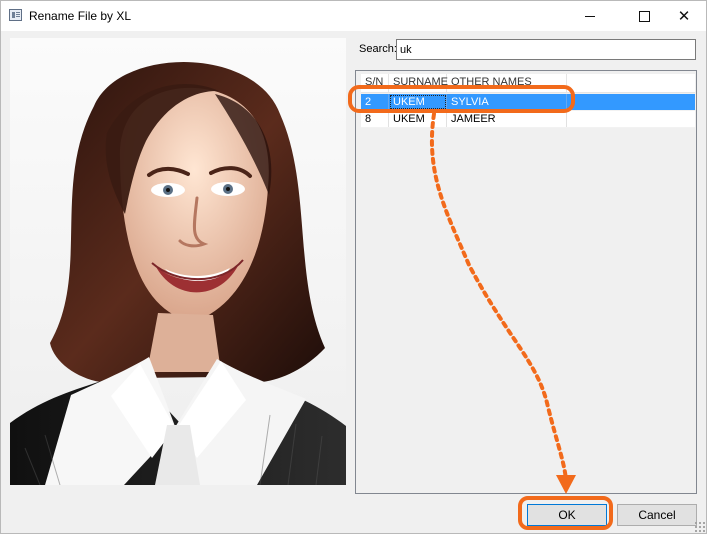 Image resolution: width=707 pixels, height=534 pixels. Describe the element at coordinates (15, 15) in the screenshot. I see `application-icon` at that location.